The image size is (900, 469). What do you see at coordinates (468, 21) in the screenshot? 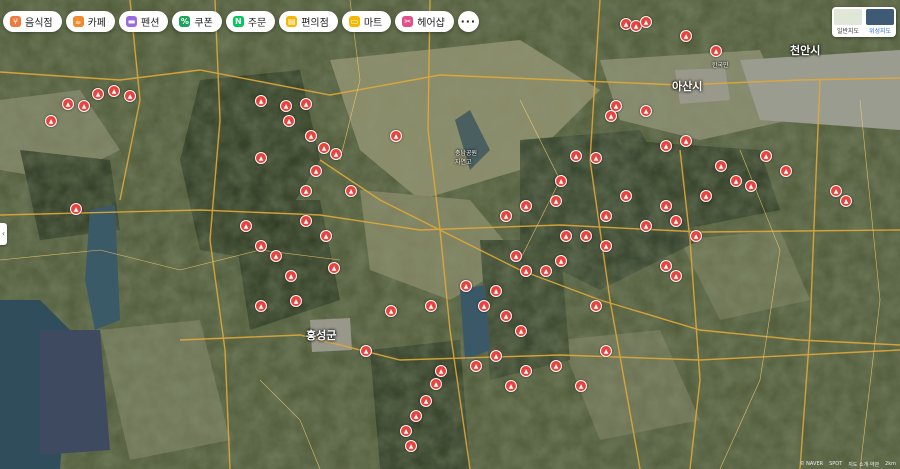
I see `more-categories-button: ···` at bounding box center [468, 21].